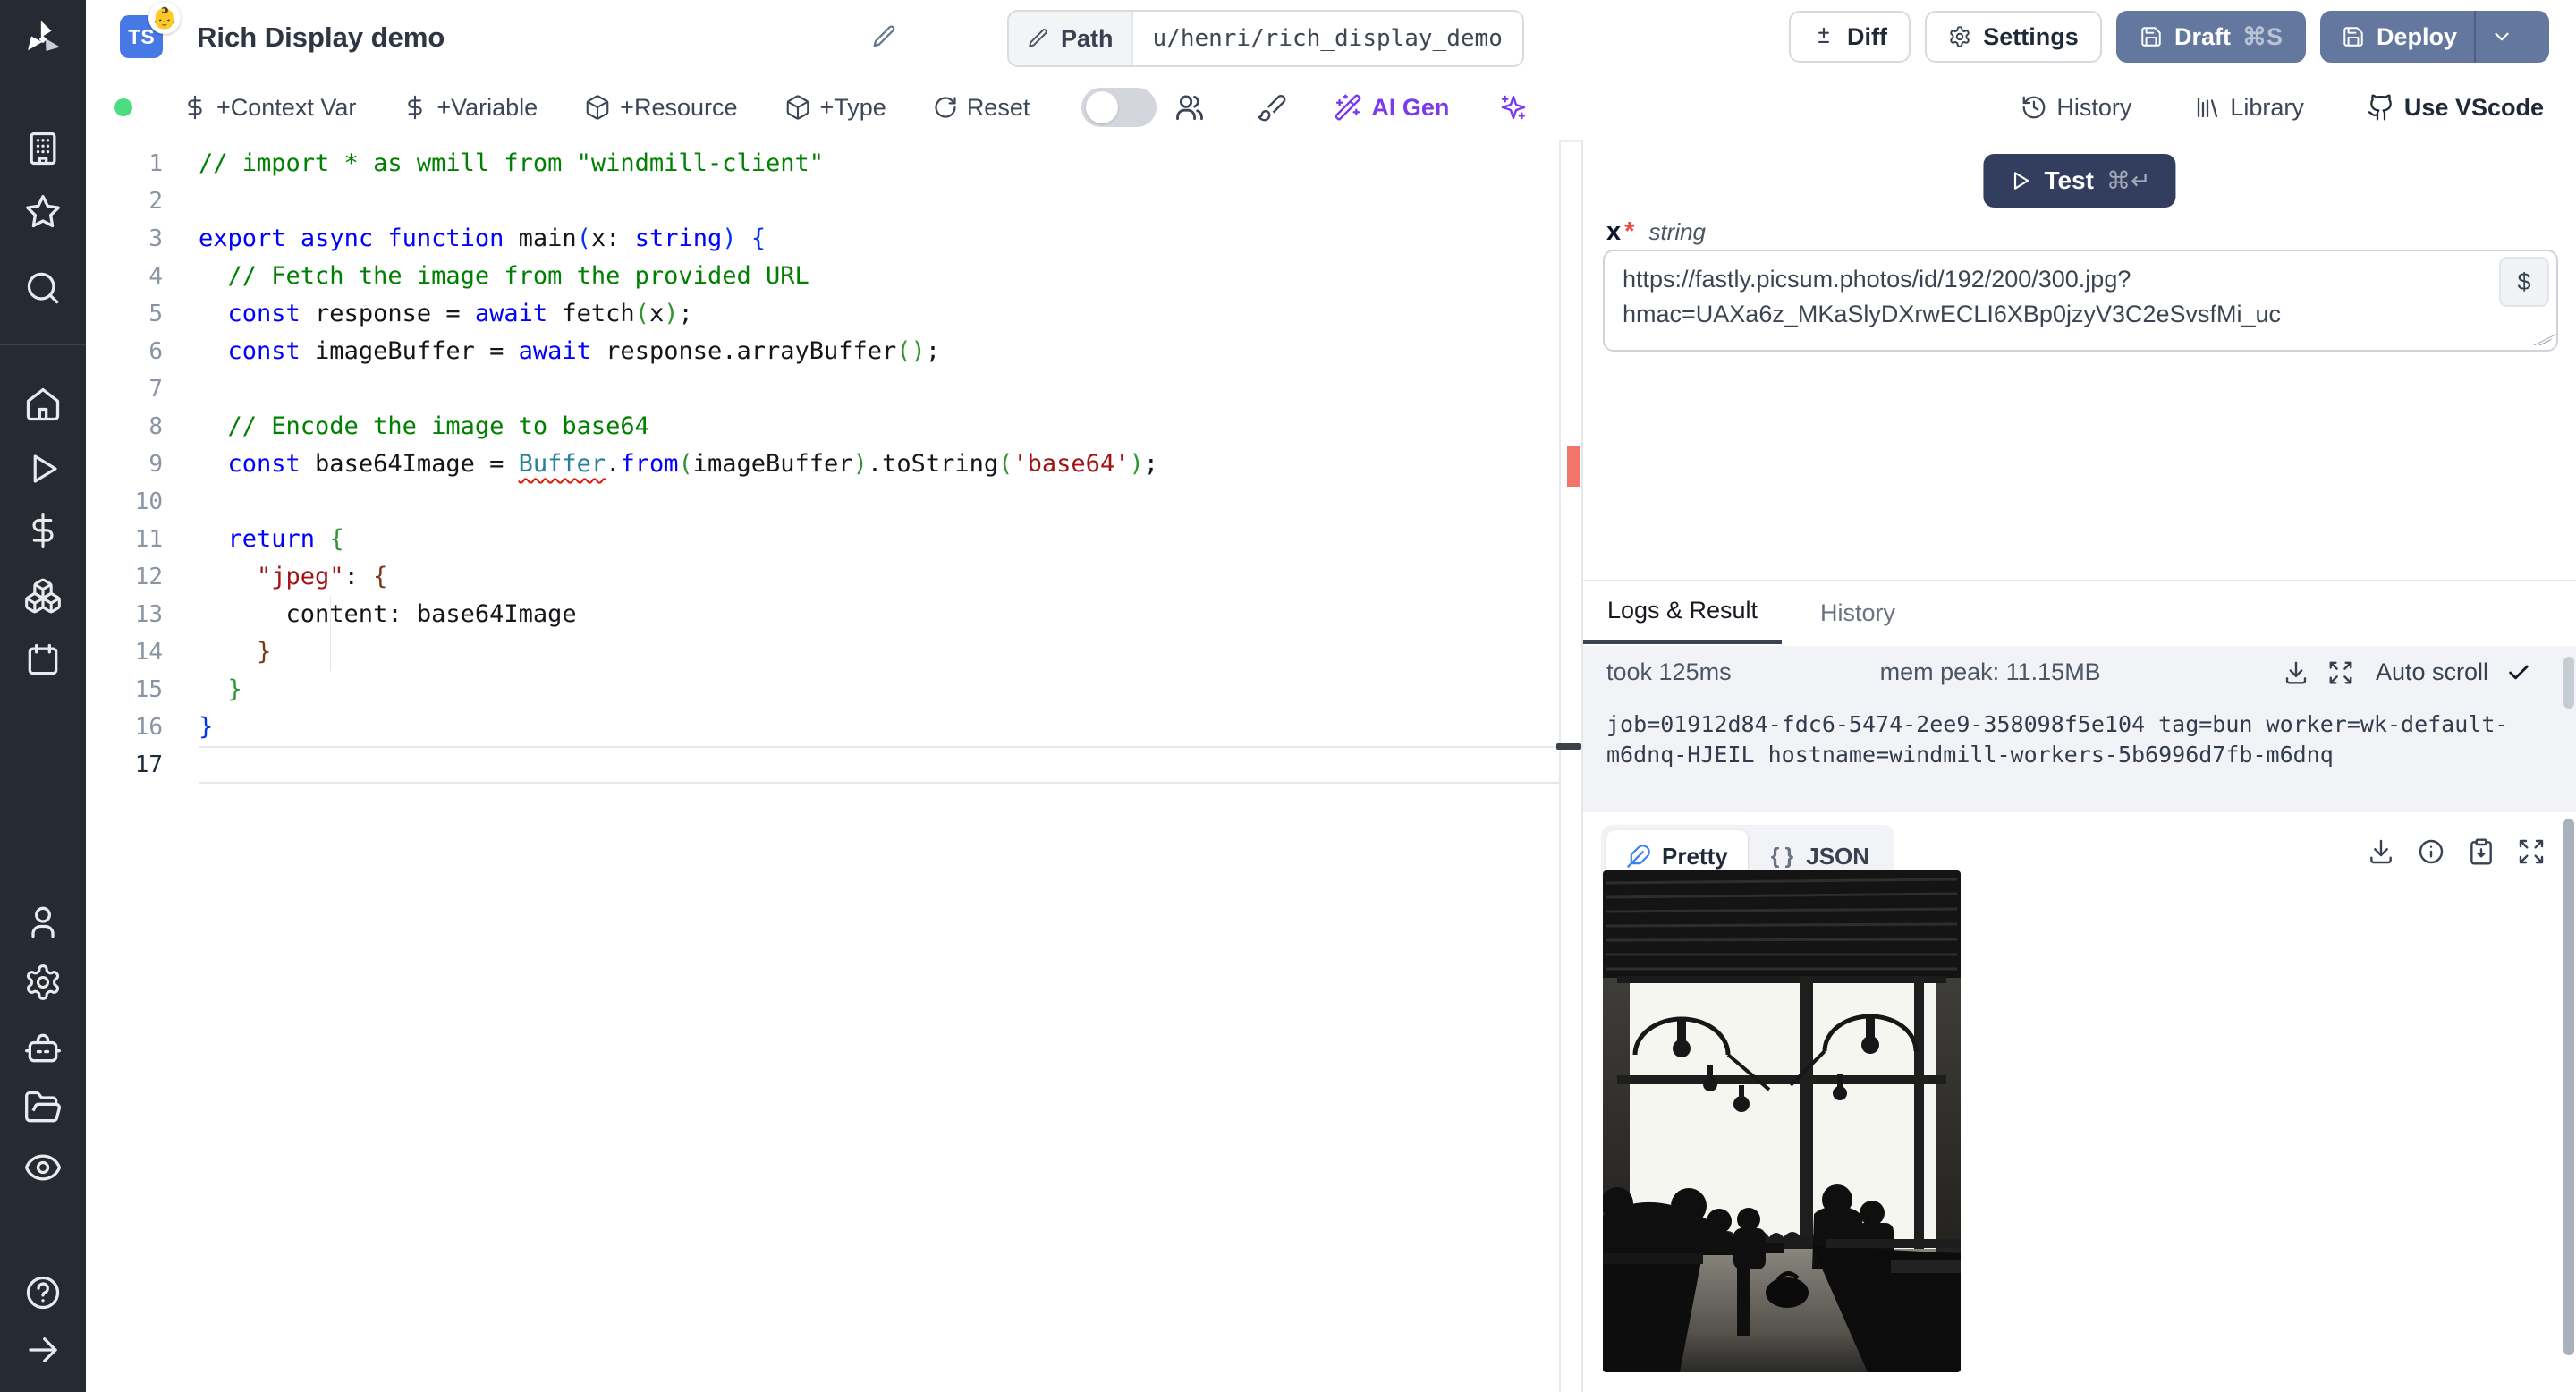 The width and height of the screenshot is (2576, 1392). Describe the element at coordinates (155, 351) in the screenshot. I see `line-number: 6` at that location.